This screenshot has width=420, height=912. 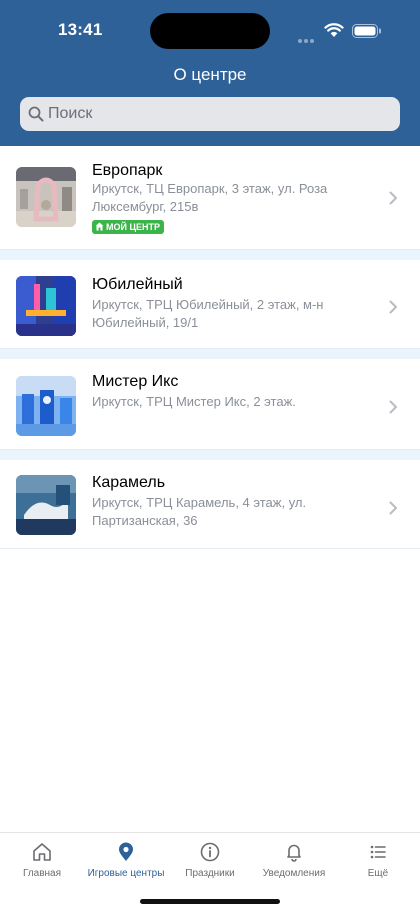 I want to click on tab-label: Ещё, so click(x=378, y=873).